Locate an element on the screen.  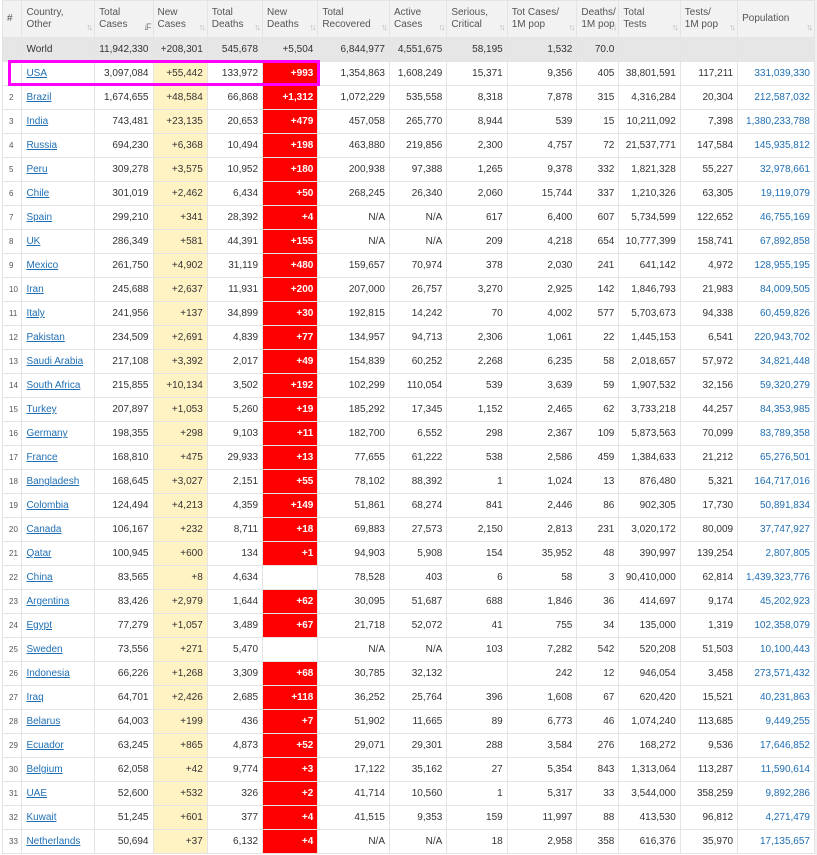
header-cases-per-million: Tot Cases/1M pop ↑↓ is located at coordinates (542, 19).